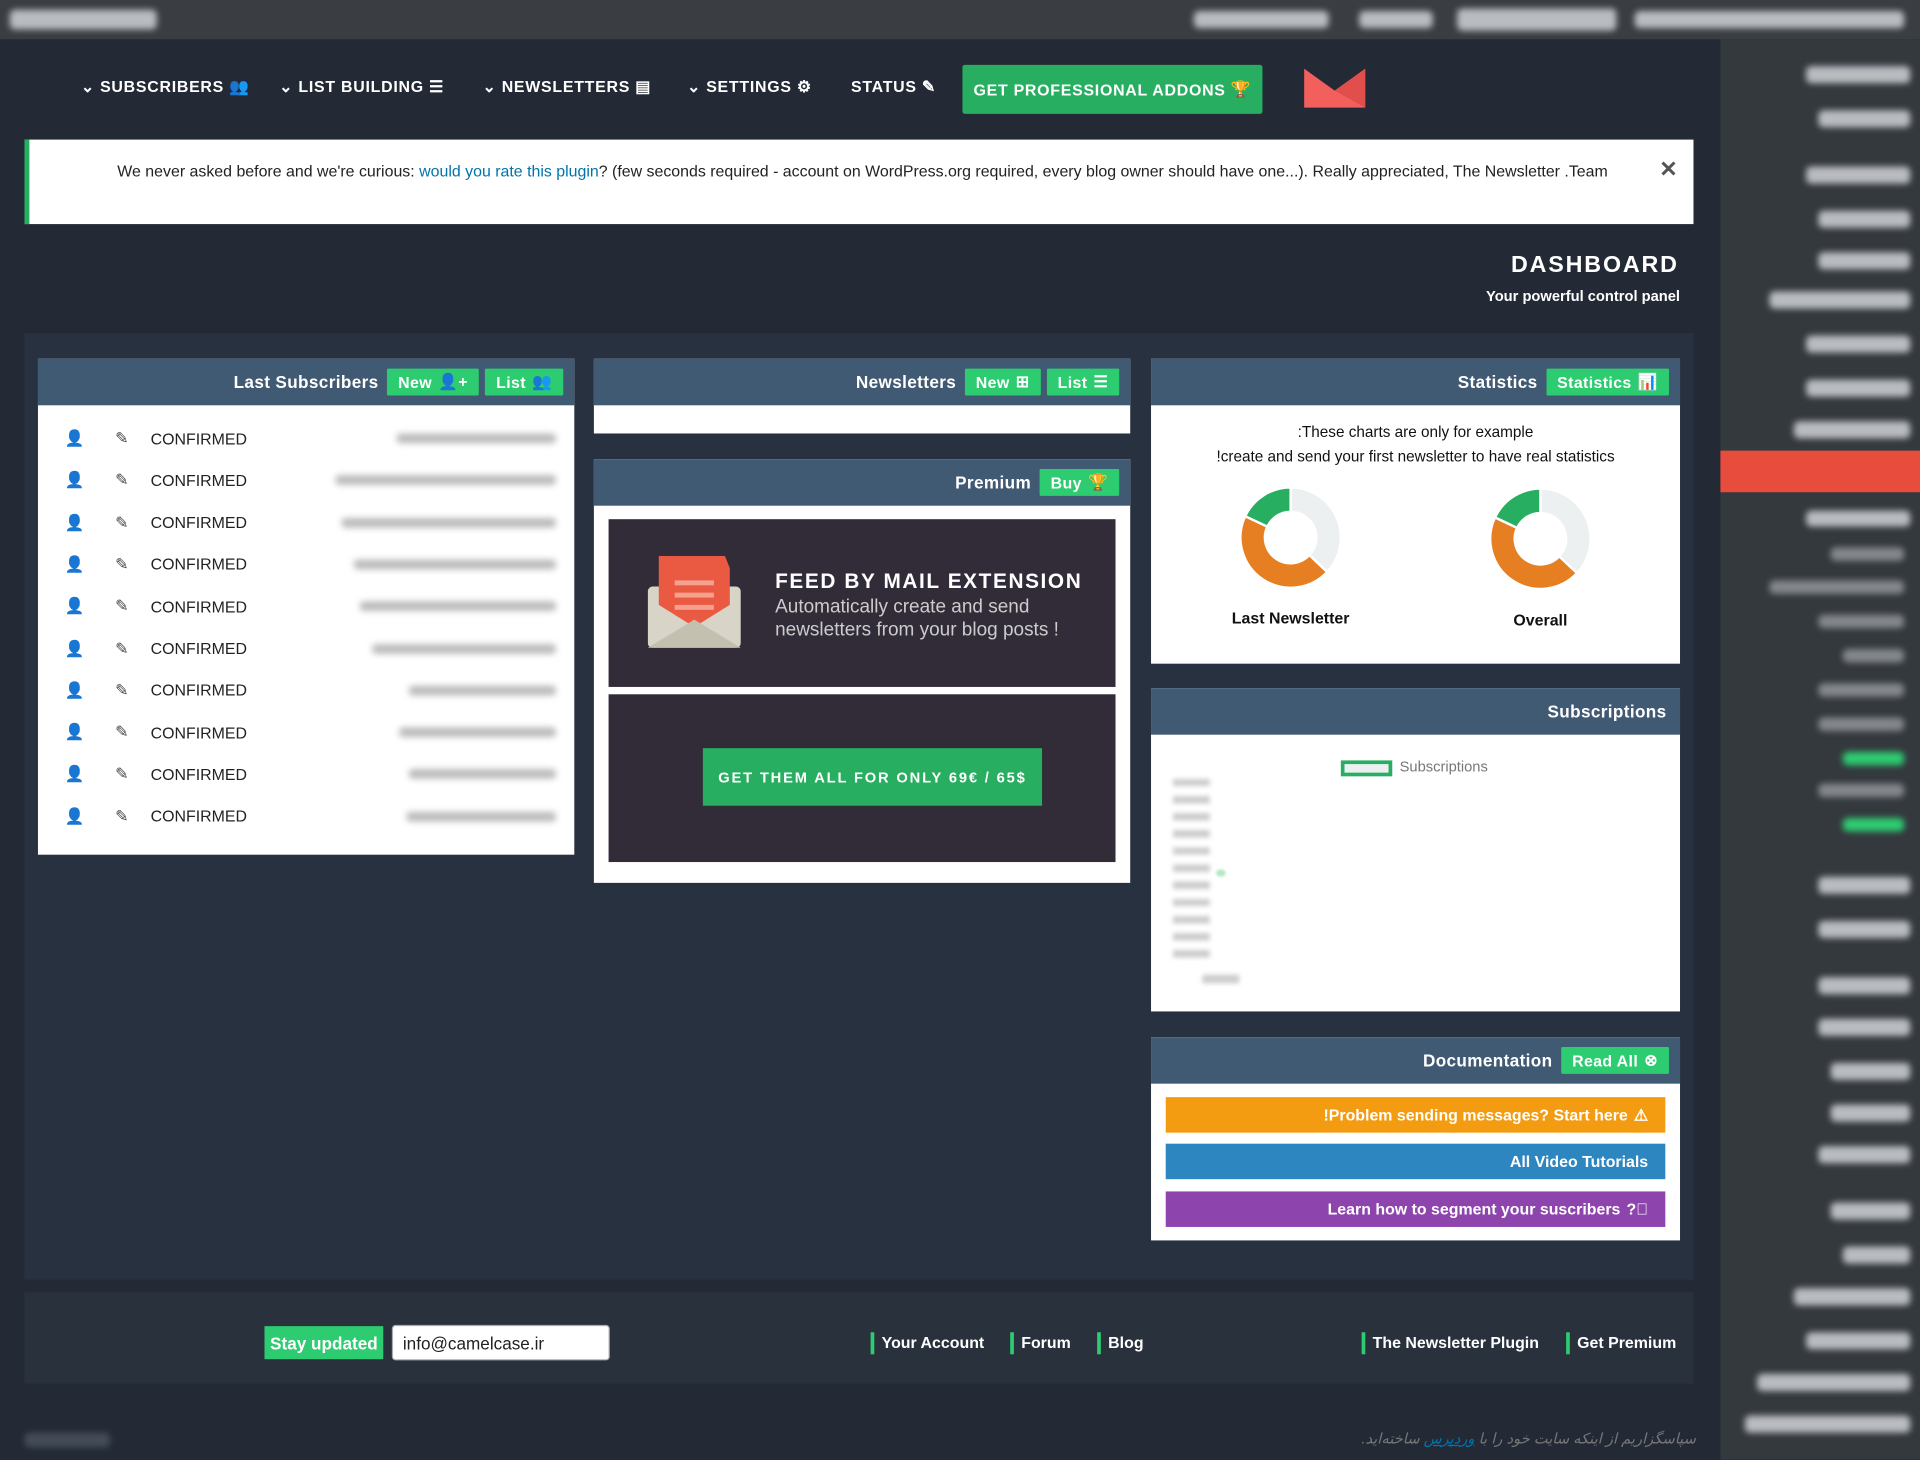 The width and height of the screenshot is (1920, 1460). Describe the element at coordinates (1415, 1209) in the screenshot. I see `segment-subscribers-link: Learn how to segment your suscribers ?⃝` at that location.